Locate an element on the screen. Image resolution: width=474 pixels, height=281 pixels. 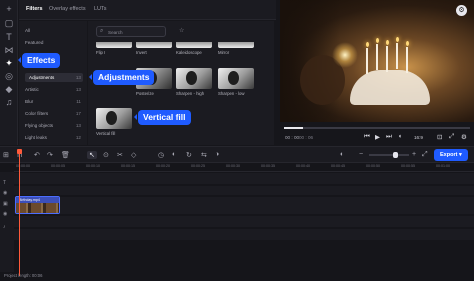
video-clip: Birthday.mp4 is located at coordinates (37, 205).